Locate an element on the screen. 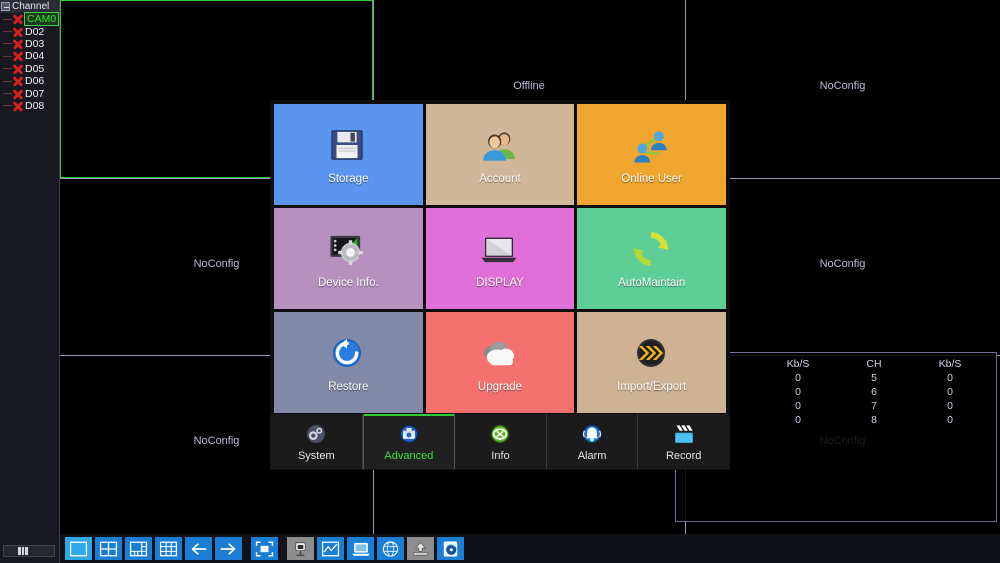 The width and height of the screenshot is (1000, 563). toolbar-color-chart-button is located at coordinates (330, 548).